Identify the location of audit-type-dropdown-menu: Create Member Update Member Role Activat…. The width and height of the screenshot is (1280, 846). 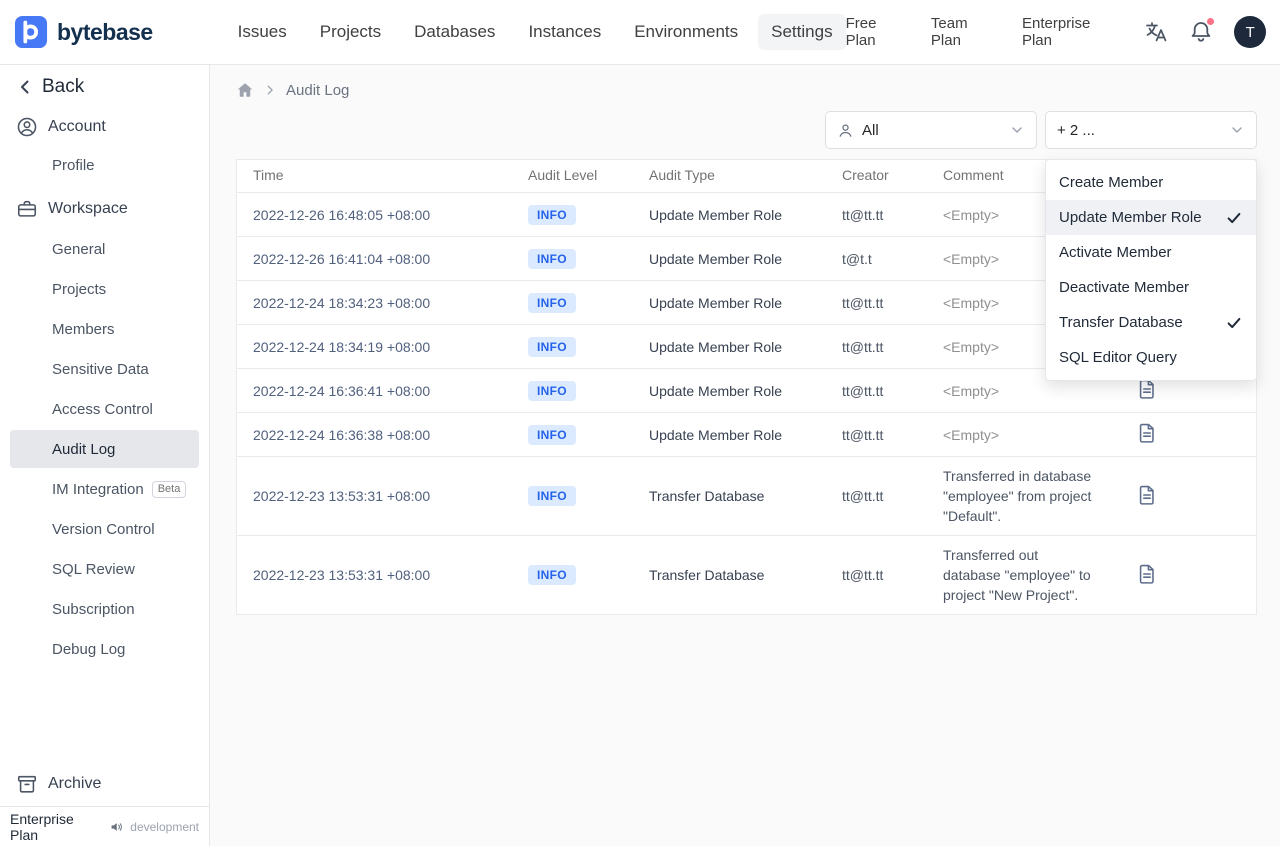
(1151, 270).